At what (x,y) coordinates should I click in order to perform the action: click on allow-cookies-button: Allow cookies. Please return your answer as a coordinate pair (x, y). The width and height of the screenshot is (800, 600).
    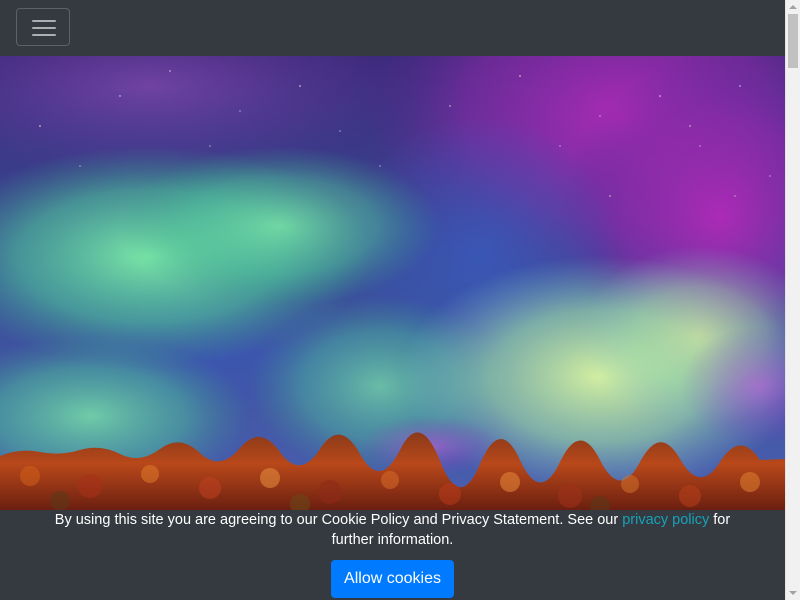
    Looking at the image, I should click on (392, 579).